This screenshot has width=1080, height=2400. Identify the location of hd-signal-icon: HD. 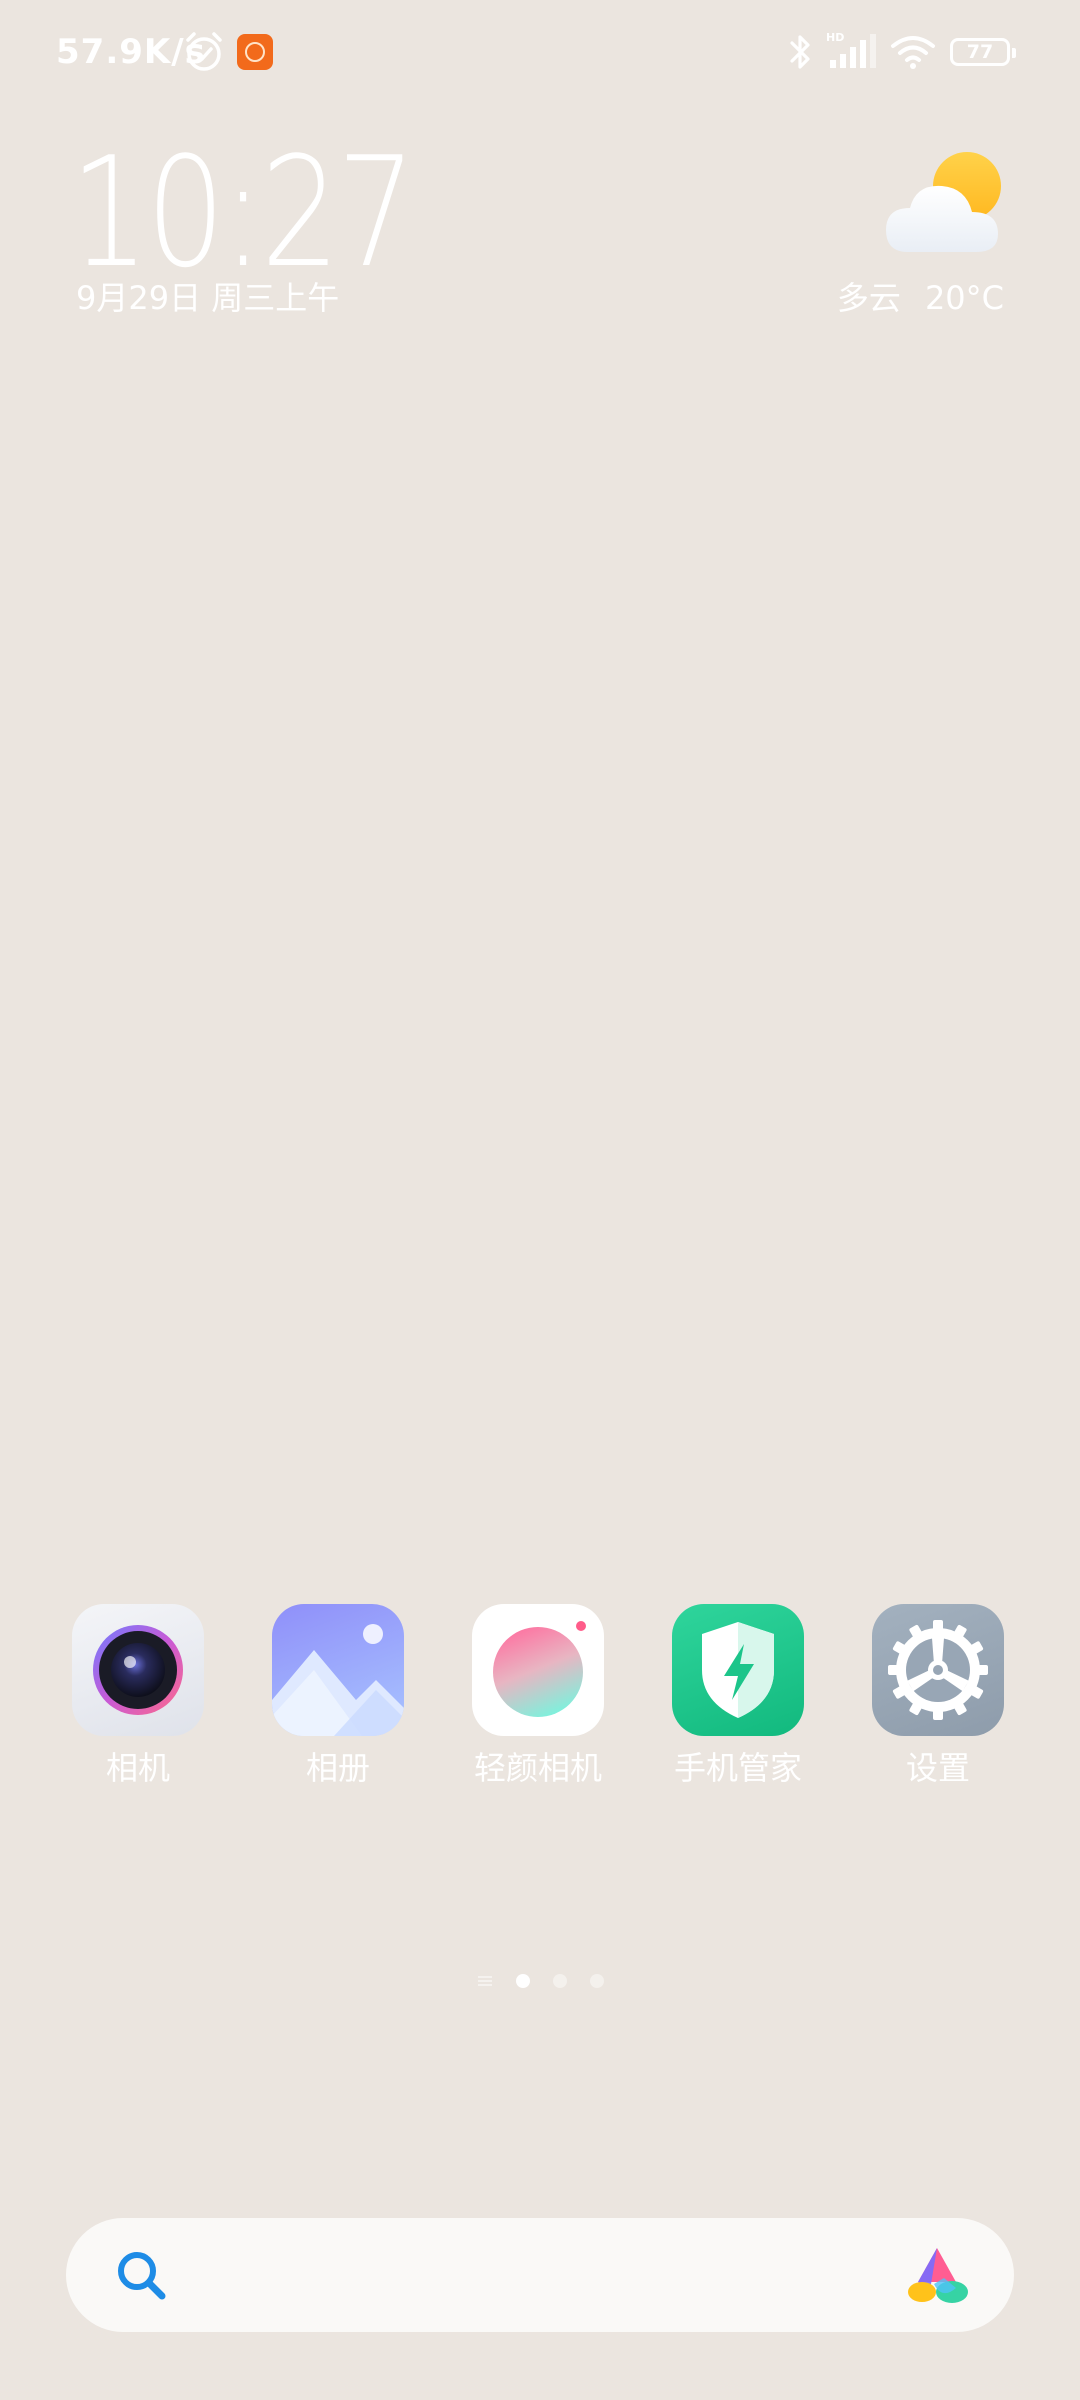
(851, 49).